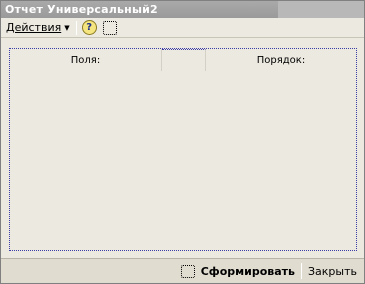 The height and width of the screenshot is (284, 365). I want to click on generate-button: Сформировать, so click(238, 271).